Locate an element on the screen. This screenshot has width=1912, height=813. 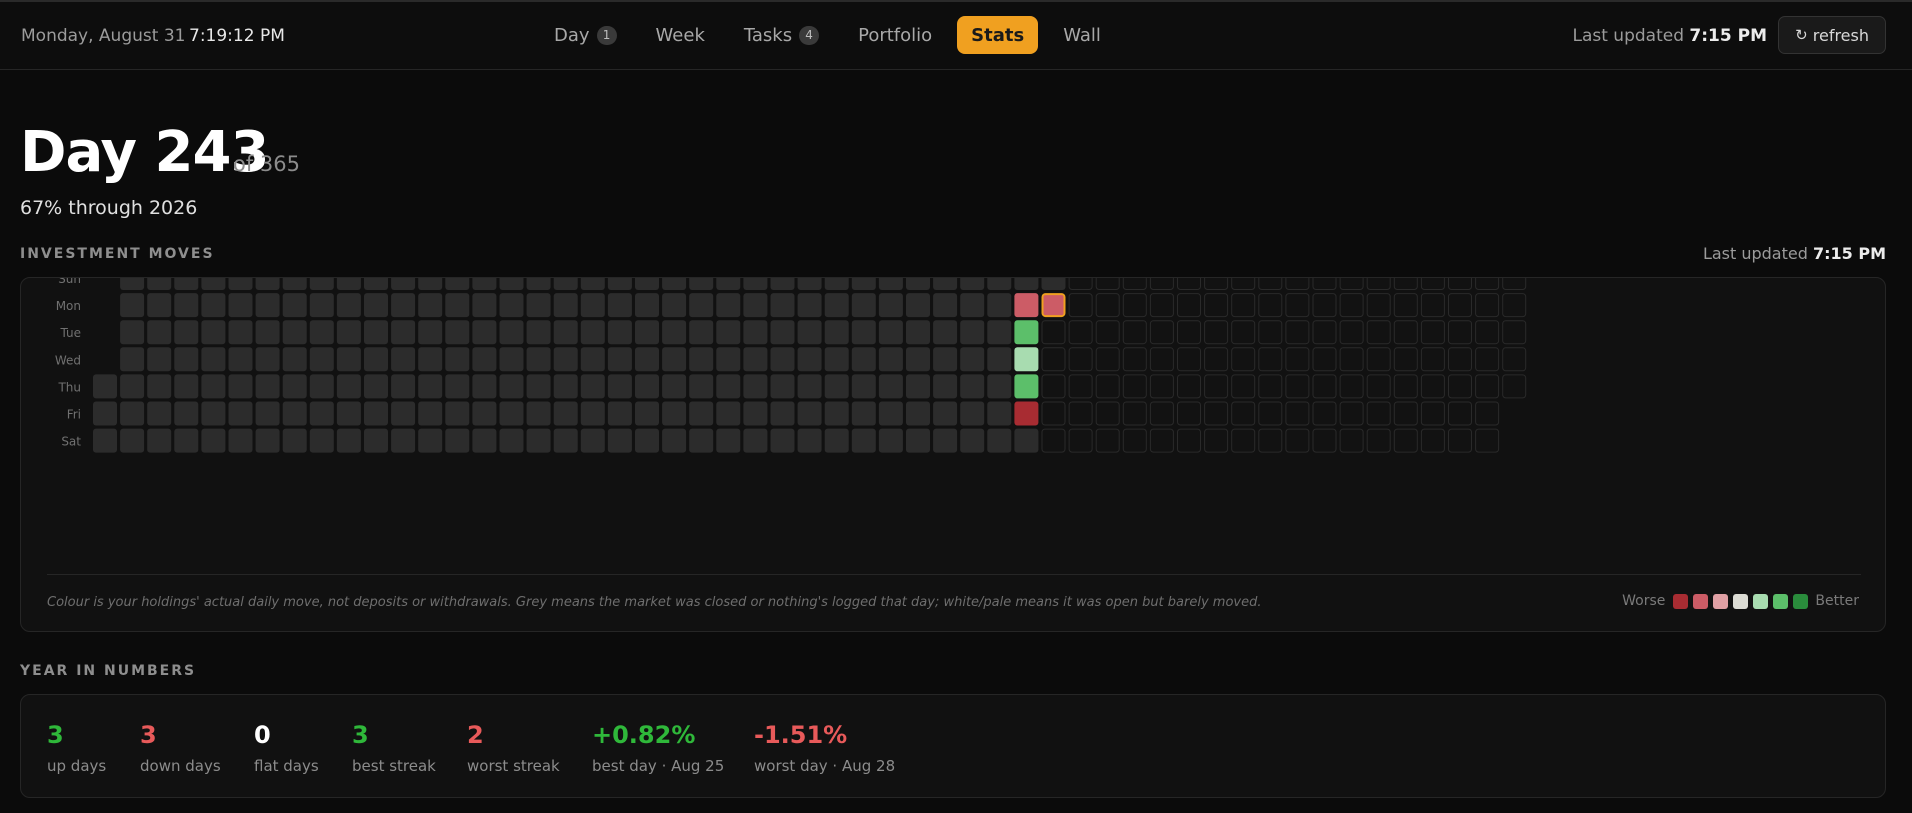
tab-week: Week is located at coordinates (680, 35).